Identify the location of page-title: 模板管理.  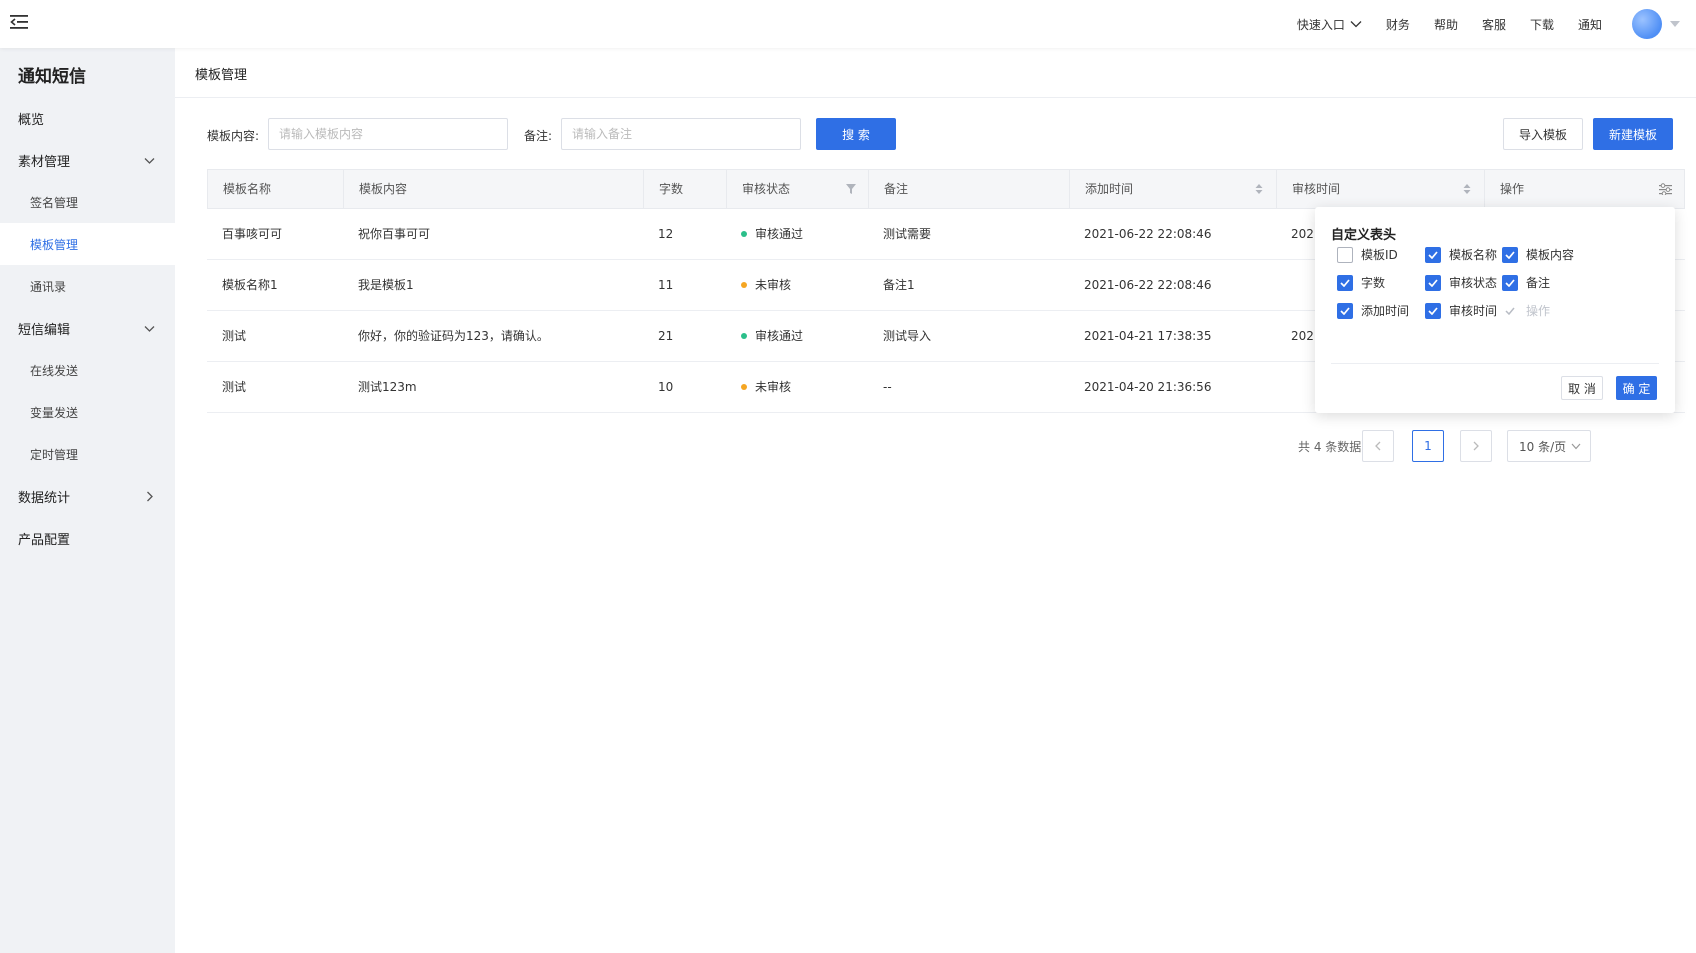
(221, 75).